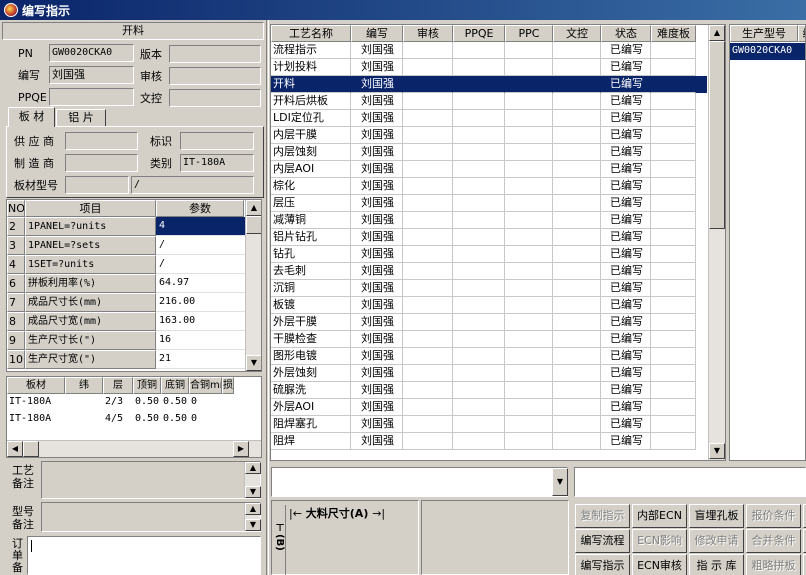  I want to click on material-header-4: 底铜, so click(175, 385).